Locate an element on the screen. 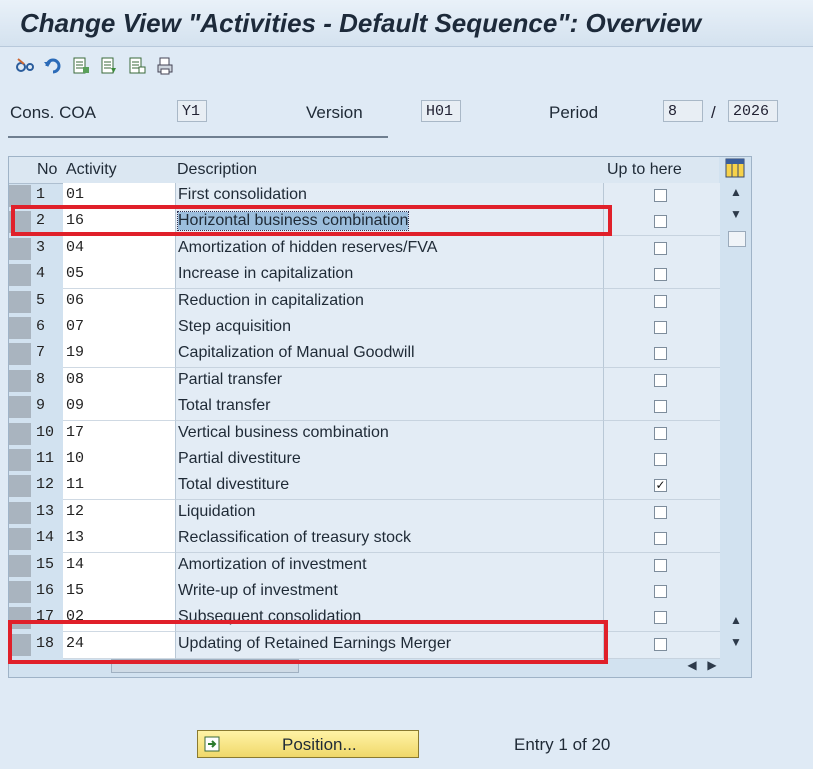 The height and width of the screenshot is (769, 813). table-row: 8 08 Partial transfer is located at coordinates (364, 381).